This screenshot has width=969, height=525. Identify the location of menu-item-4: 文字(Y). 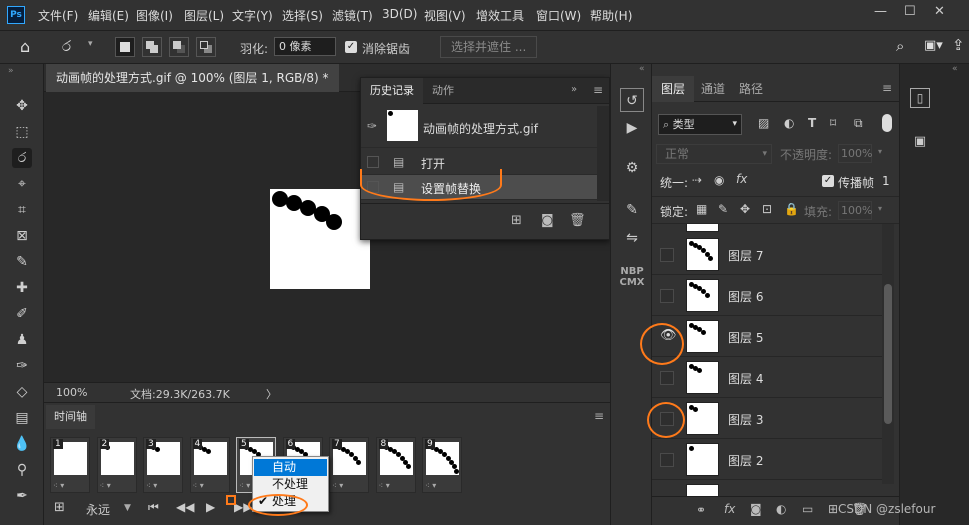
(252, 15).